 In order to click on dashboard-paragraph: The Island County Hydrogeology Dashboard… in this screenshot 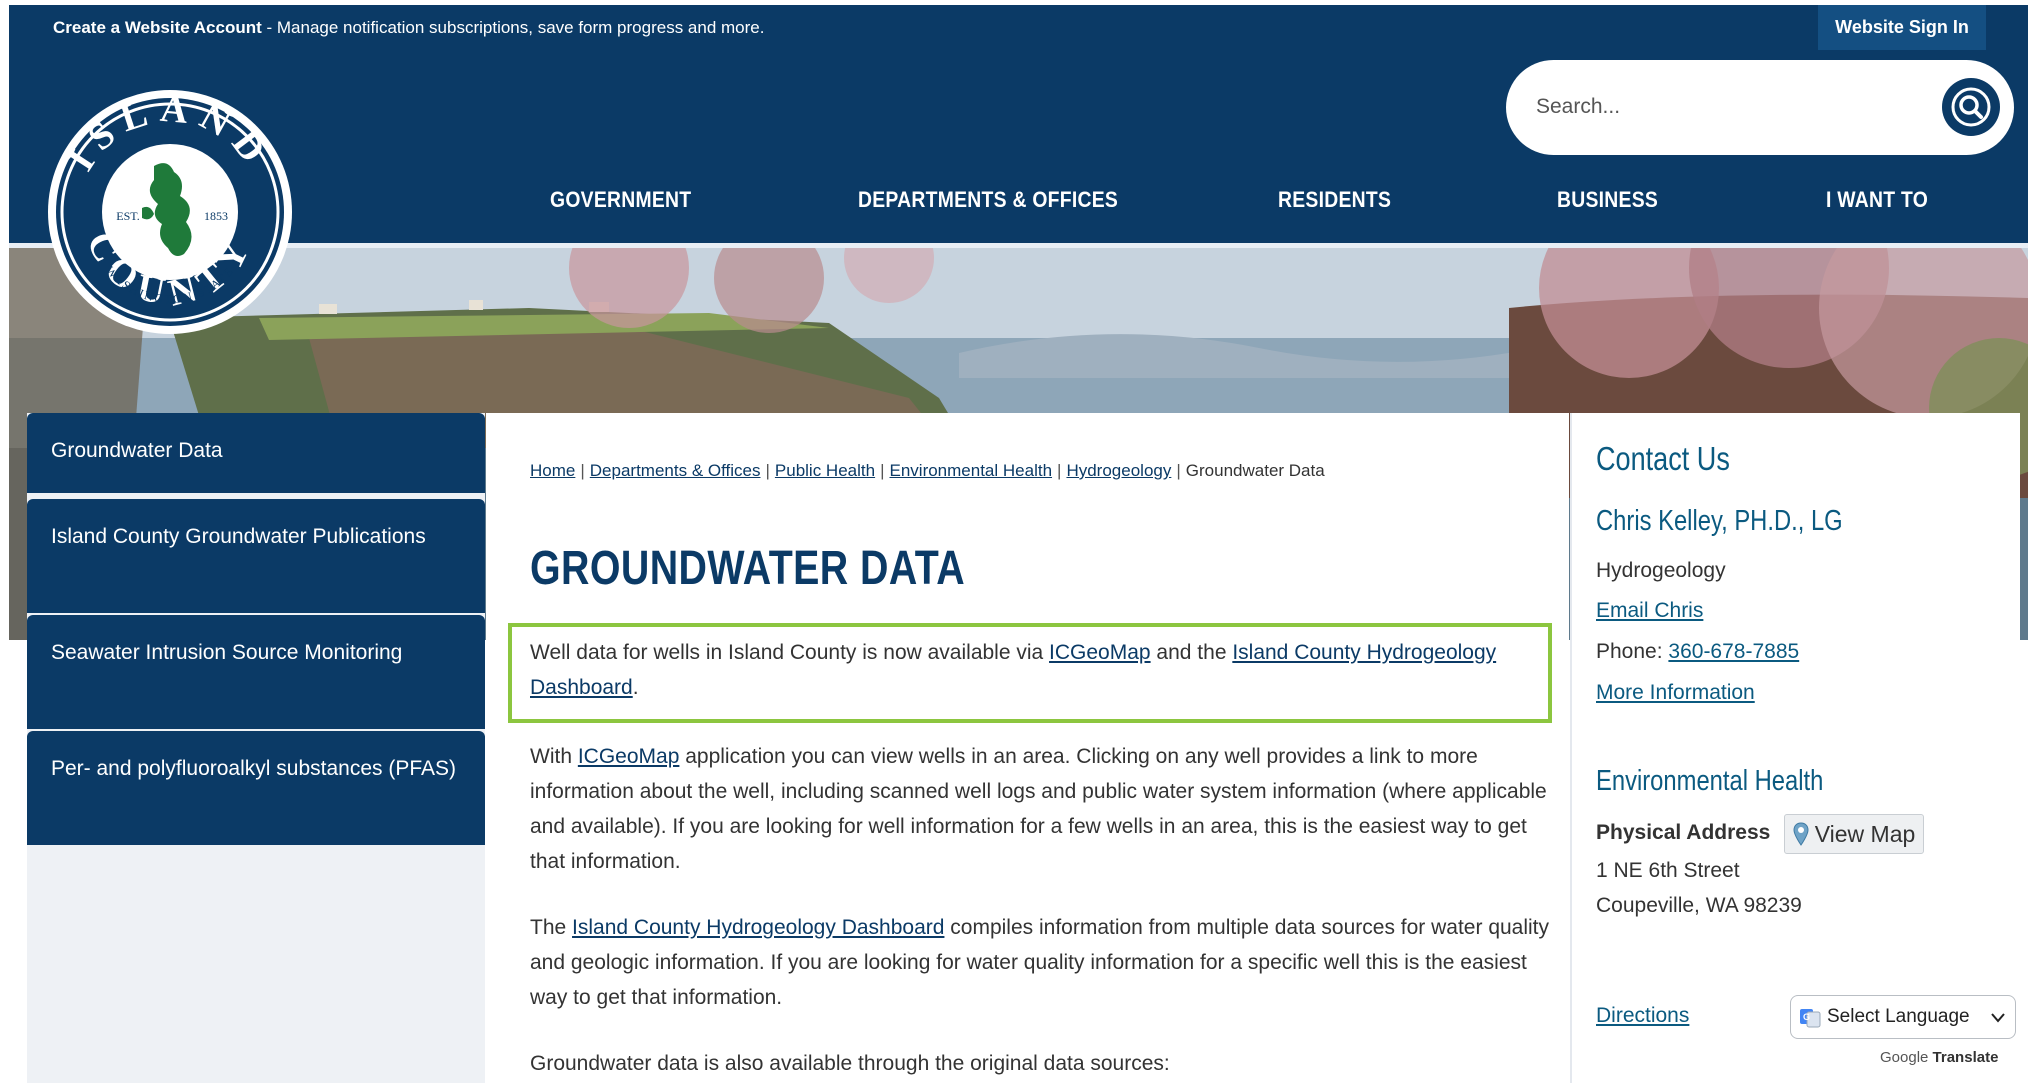, I will do `click(1040, 962)`.